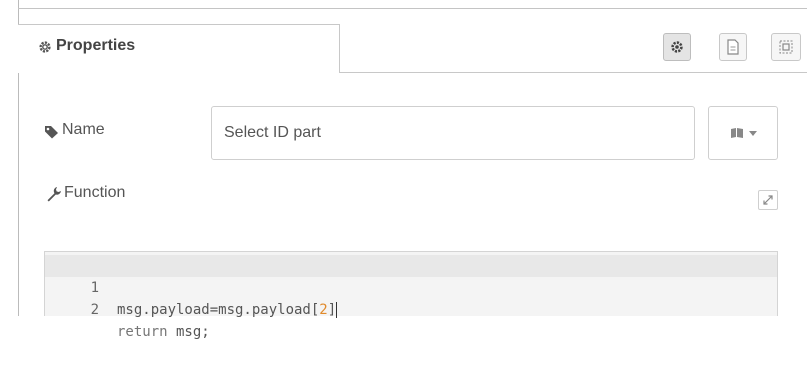  I want to click on code-text: msg.payload=msg.payload[2], so click(227, 310).